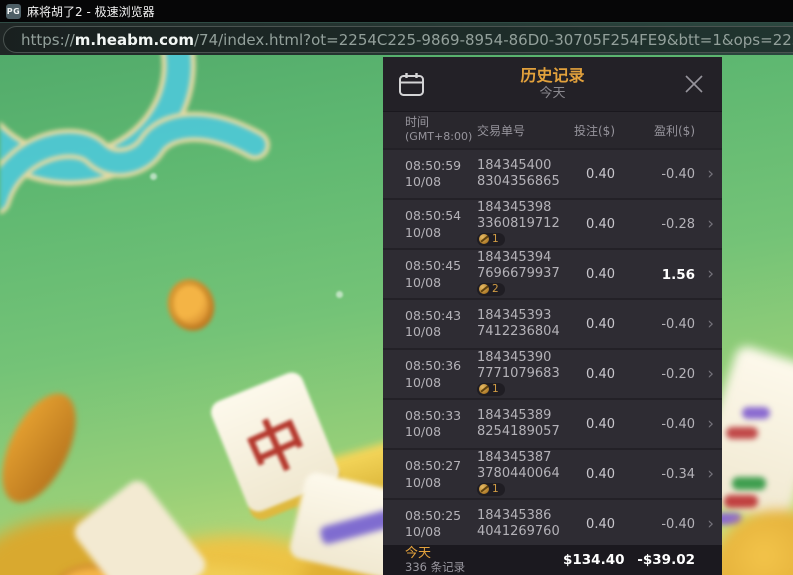 This screenshot has width=793, height=575. I want to click on row-time: 08:50:54 10/08, so click(433, 224).